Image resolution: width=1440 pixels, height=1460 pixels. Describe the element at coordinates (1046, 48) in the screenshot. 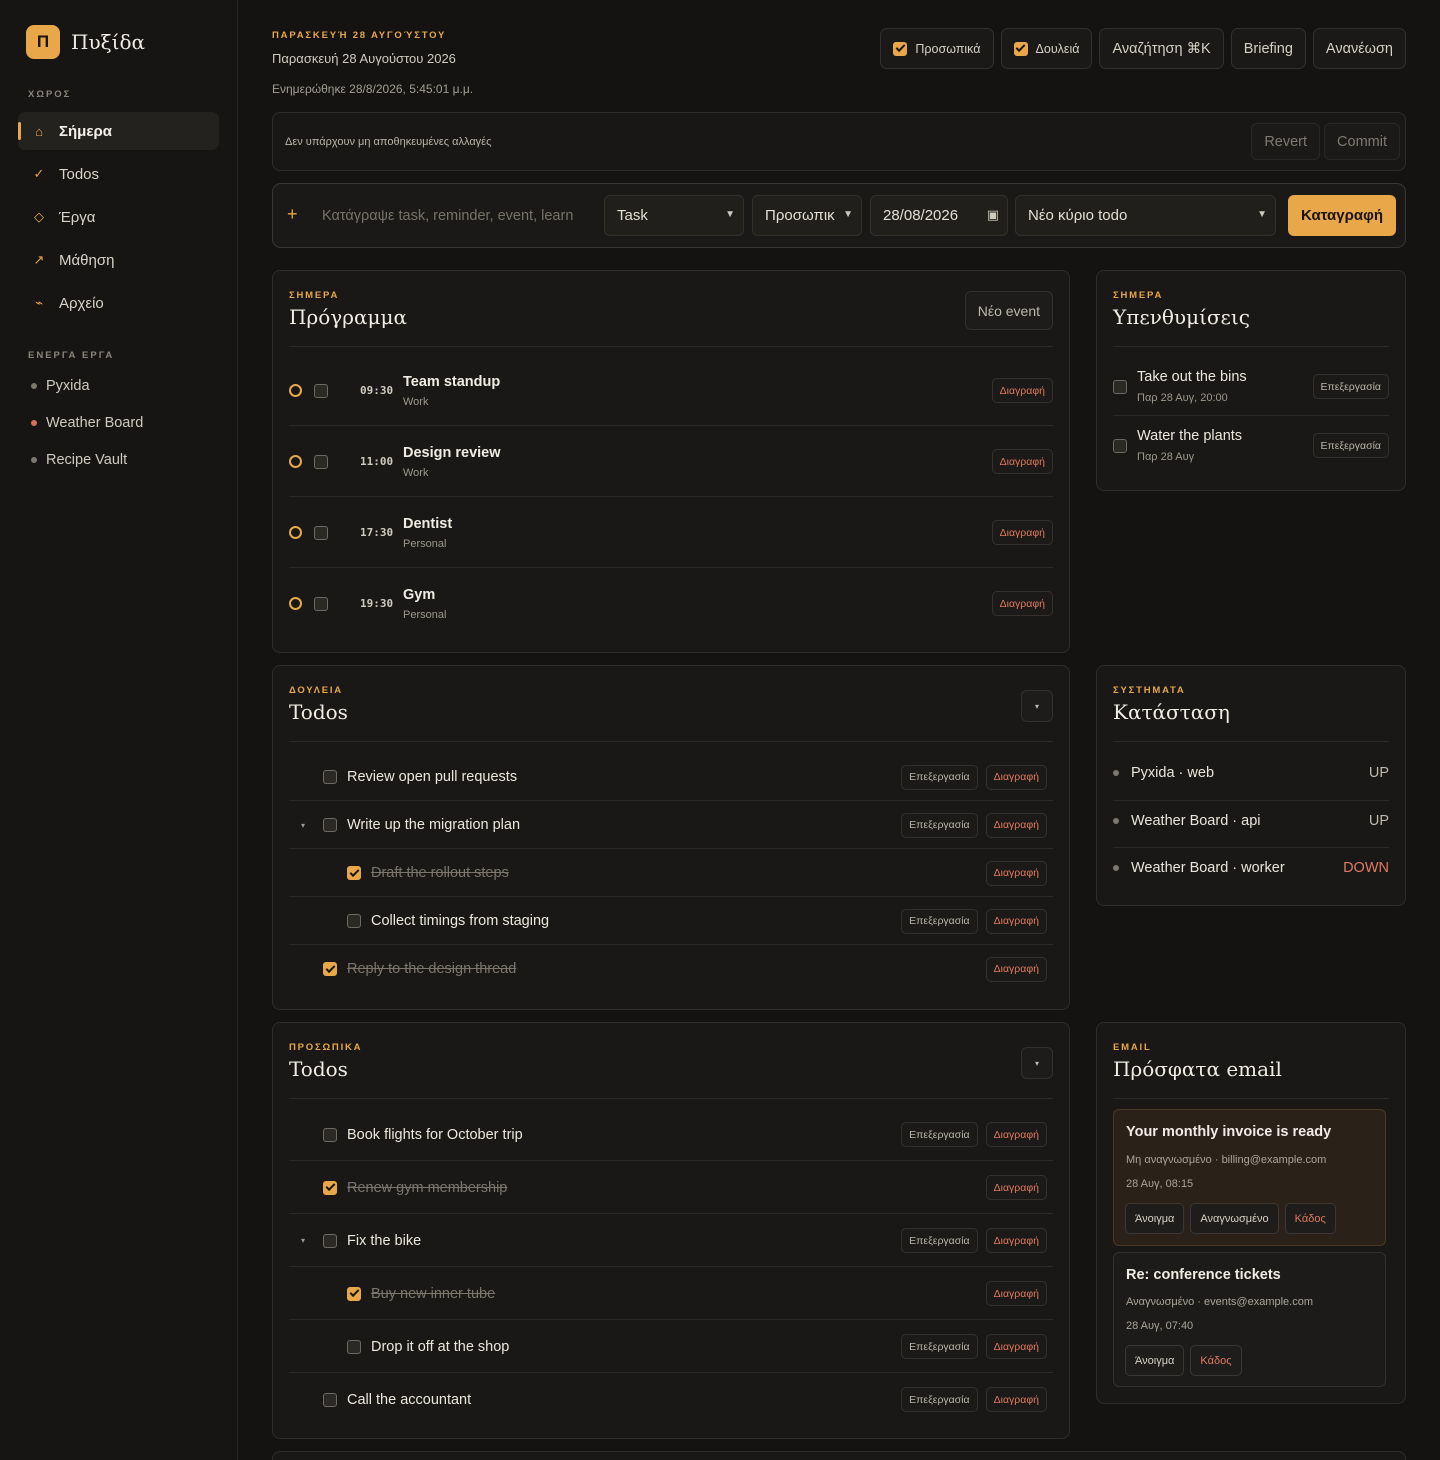

I see `filter-work-toggle: Δουλειά` at that location.